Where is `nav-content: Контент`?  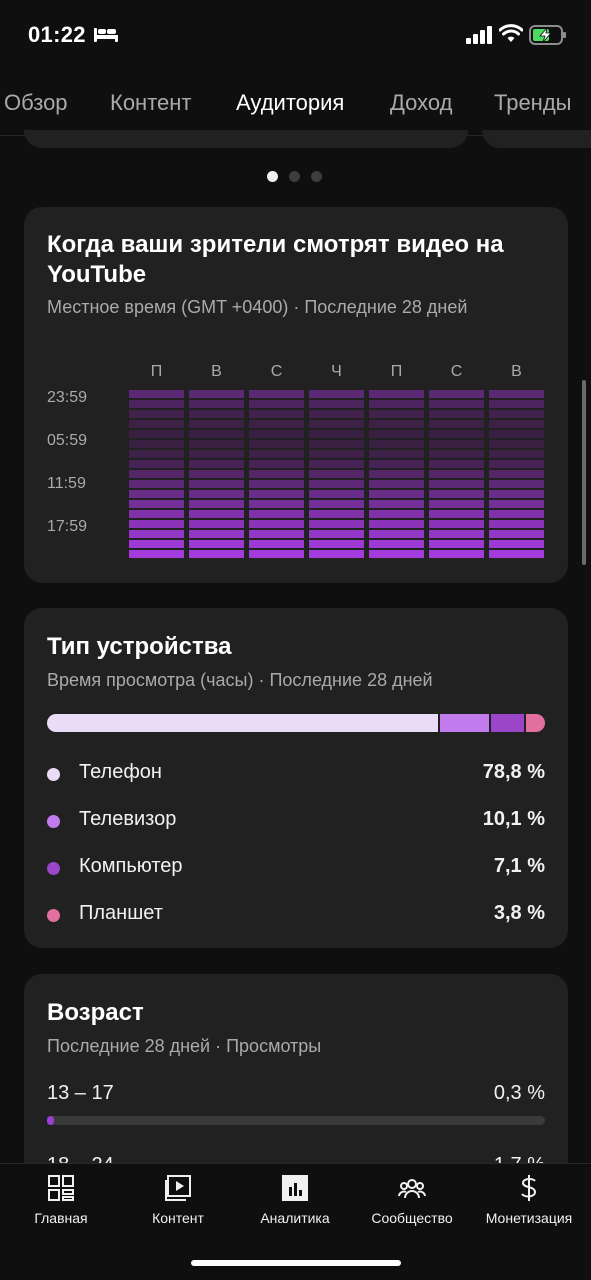 nav-content: Контент is located at coordinates (178, 1206).